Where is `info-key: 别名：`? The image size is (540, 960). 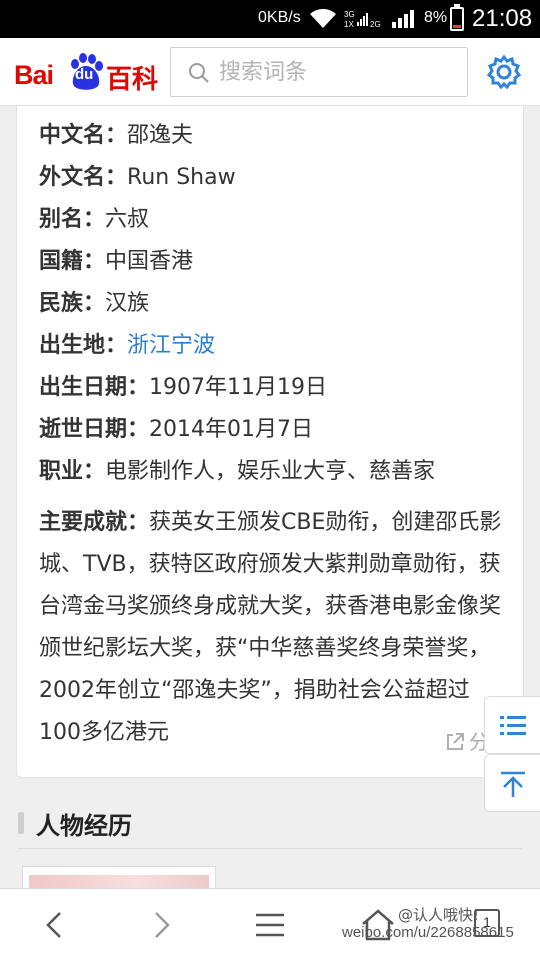 info-key: 别名： is located at coordinates (72, 219).